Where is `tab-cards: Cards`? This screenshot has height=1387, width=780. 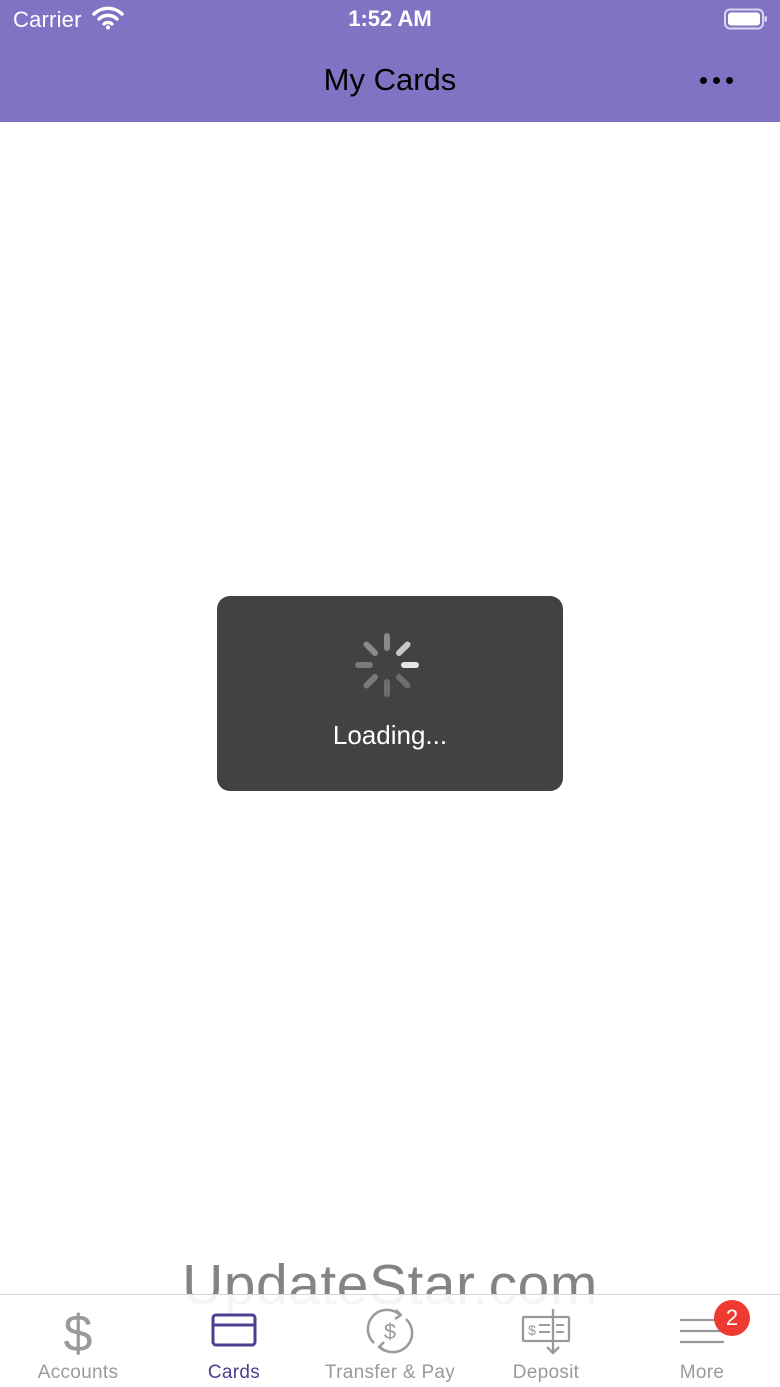
tab-cards: Cards is located at coordinates (234, 1341).